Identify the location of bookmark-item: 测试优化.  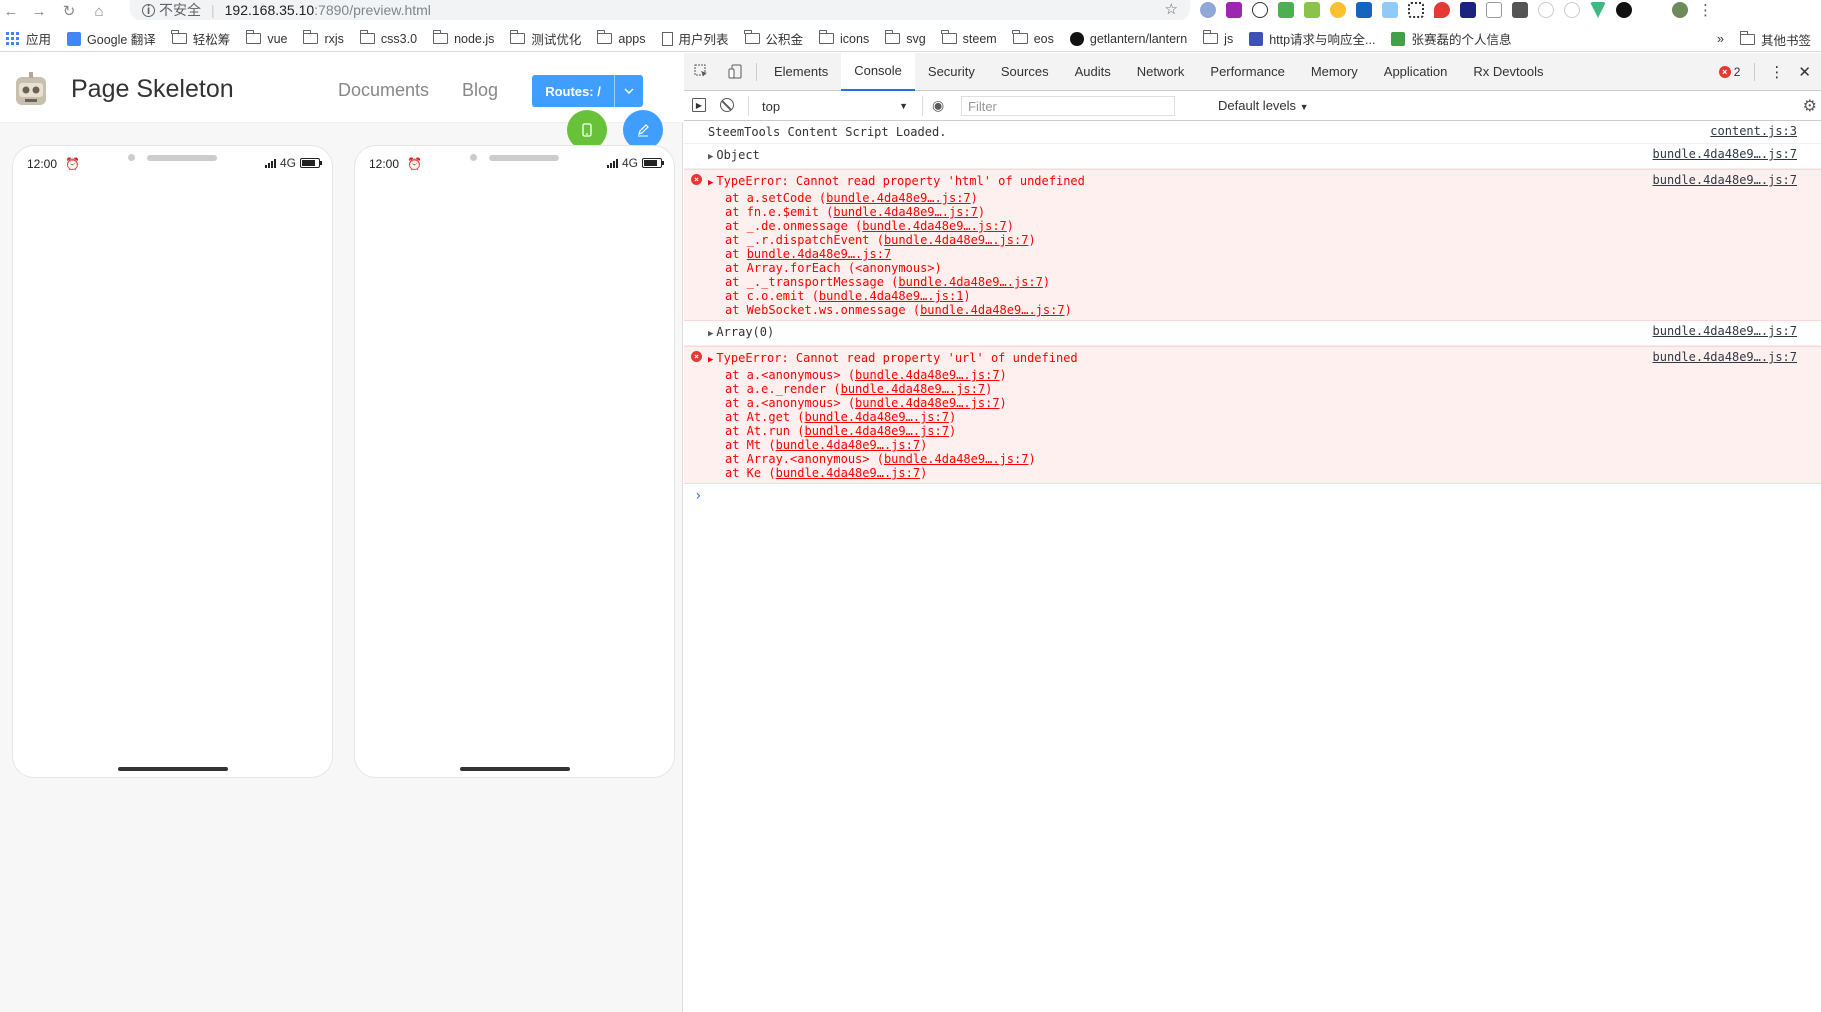
(545, 38).